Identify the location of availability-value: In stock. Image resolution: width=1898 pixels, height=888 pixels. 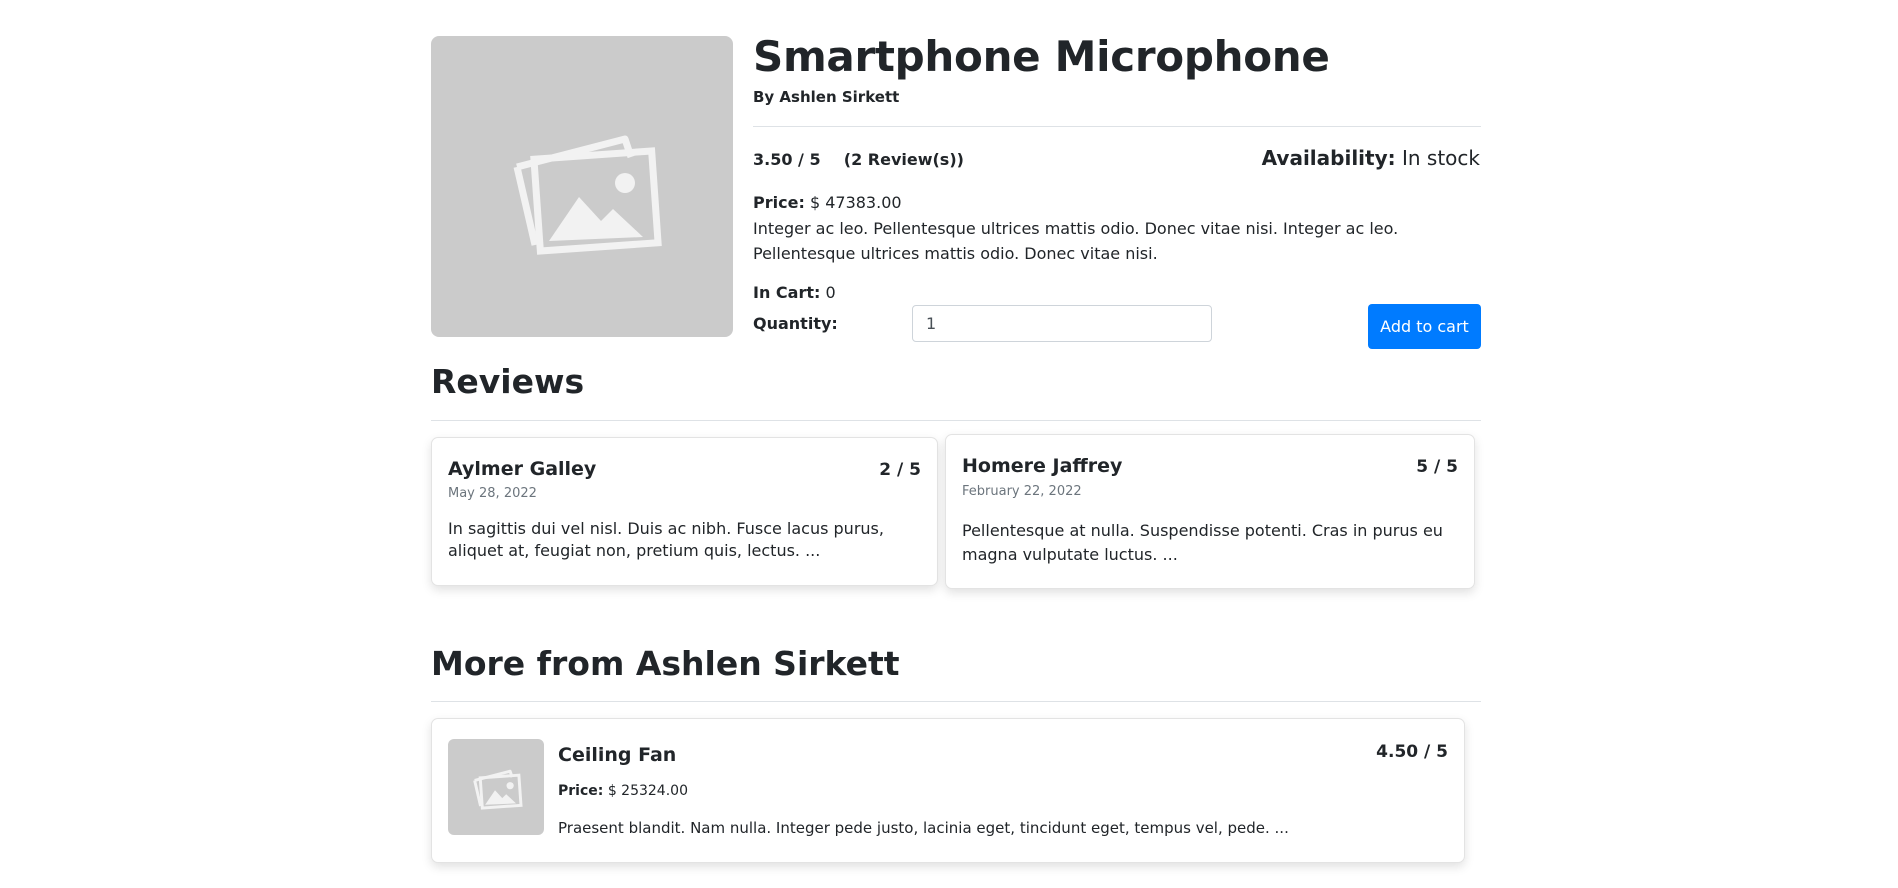
(1440, 158).